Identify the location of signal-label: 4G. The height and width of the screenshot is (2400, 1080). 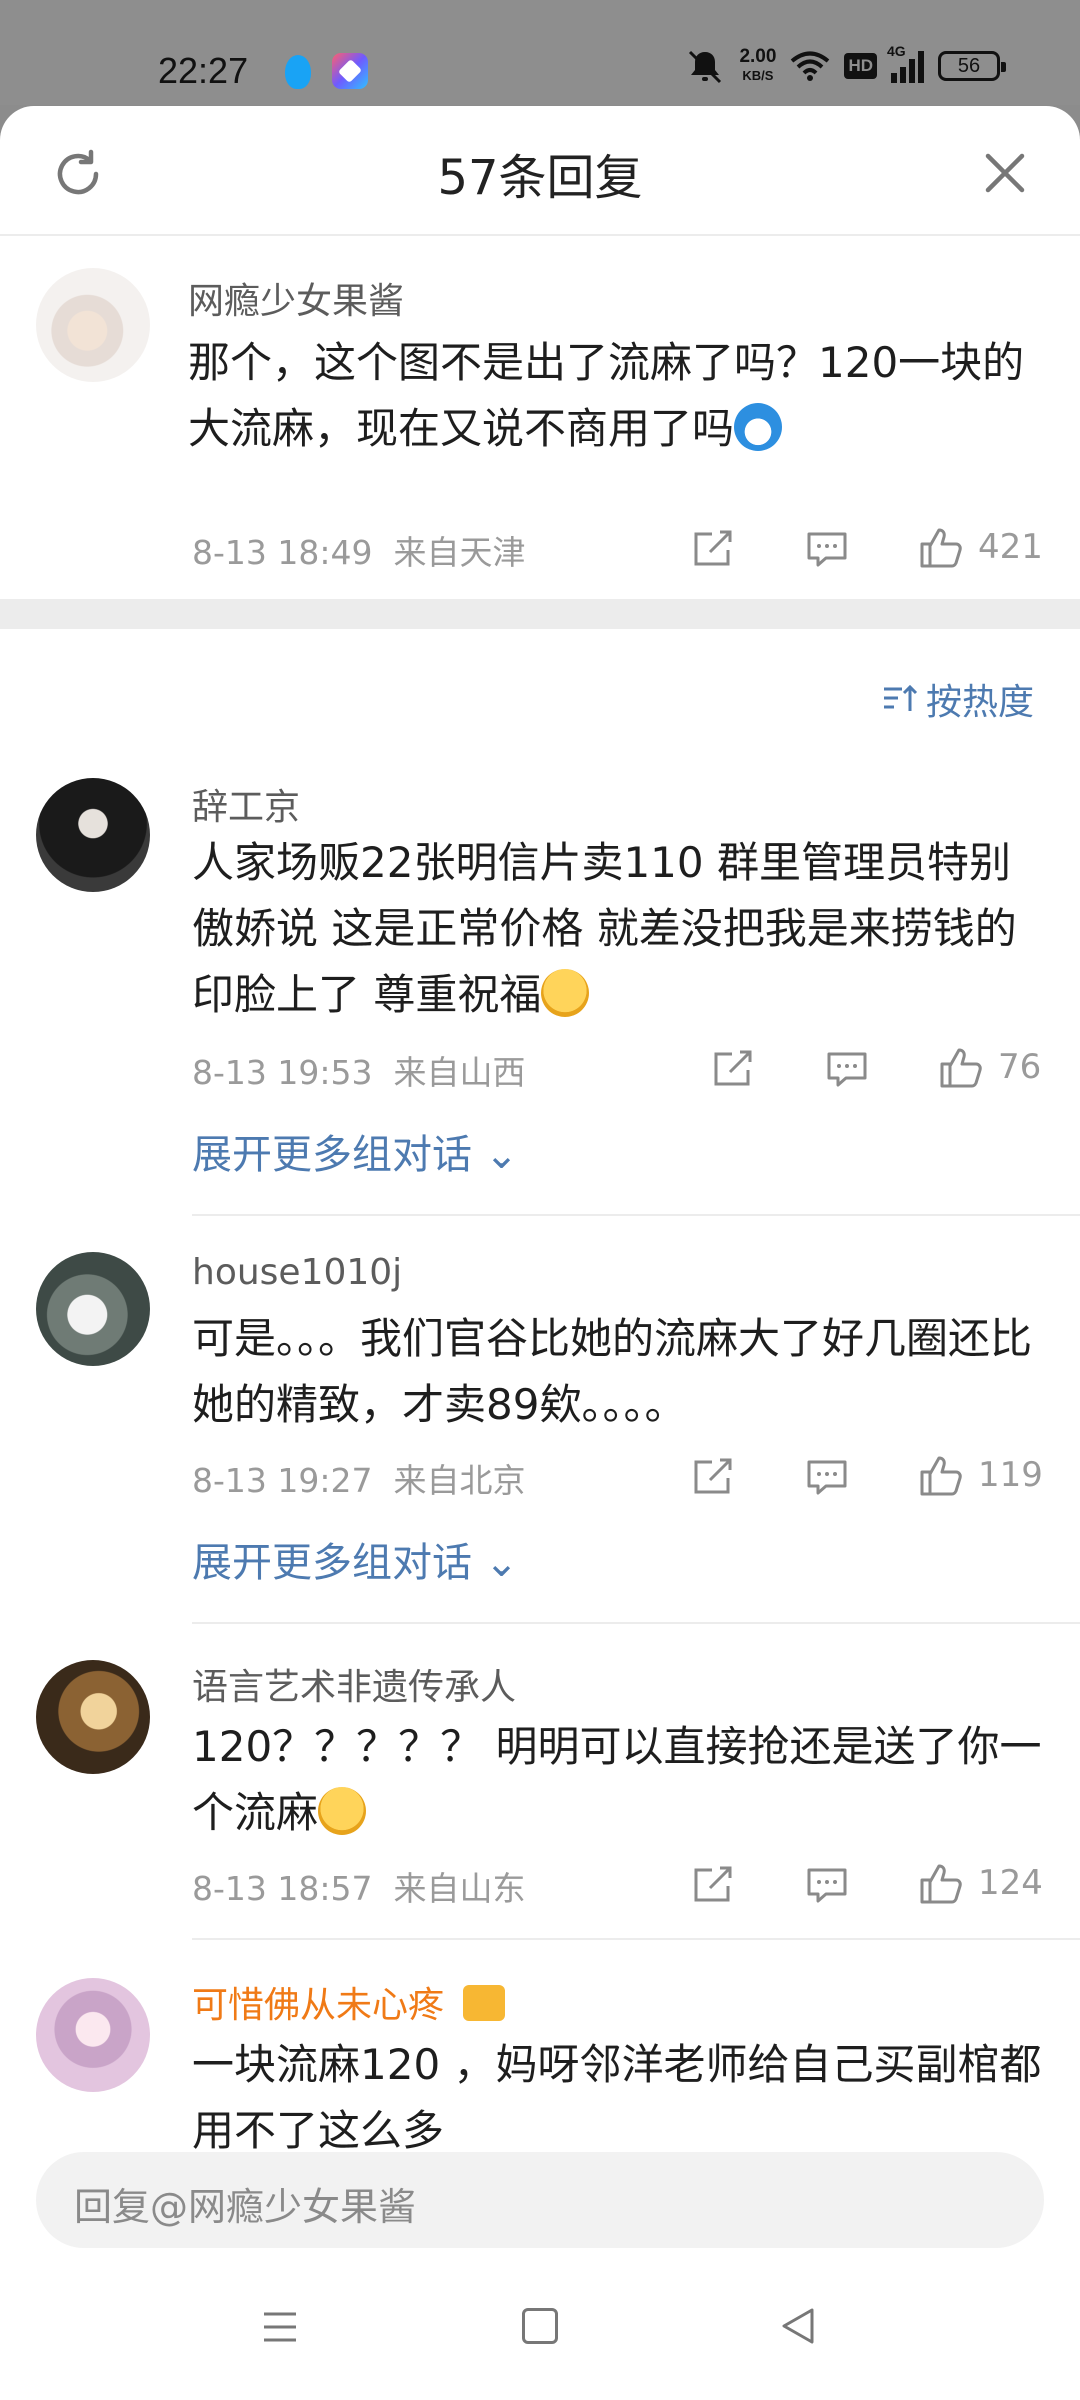
(896, 51).